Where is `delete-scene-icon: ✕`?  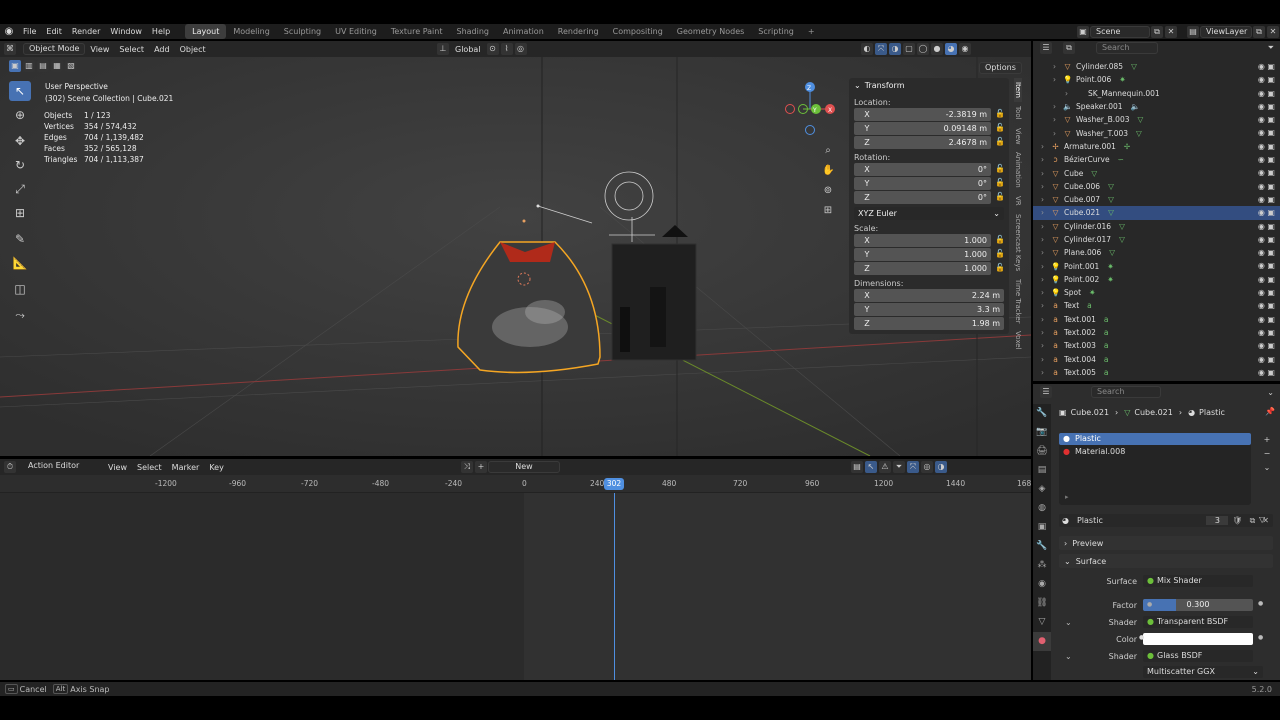
delete-scene-icon: ✕ is located at coordinates (1171, 31).